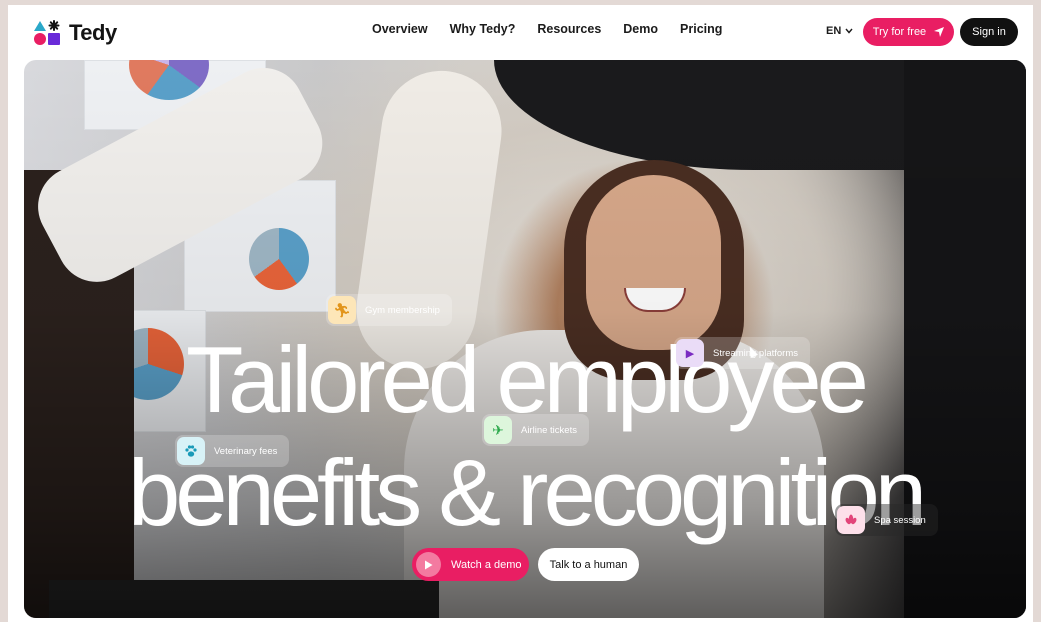 The width and height of the screenshot is (1041, 622). What do you see at coordinates (342, 310) in the screenshot?
I see `running-icon: 🏃︎` at bounding box center [342, 310].